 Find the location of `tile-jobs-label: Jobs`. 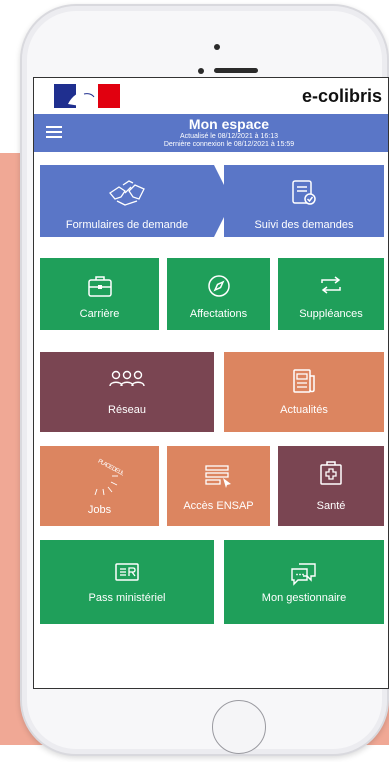

tile-jobs-label: Jobs is located at coordinates (99, 510).